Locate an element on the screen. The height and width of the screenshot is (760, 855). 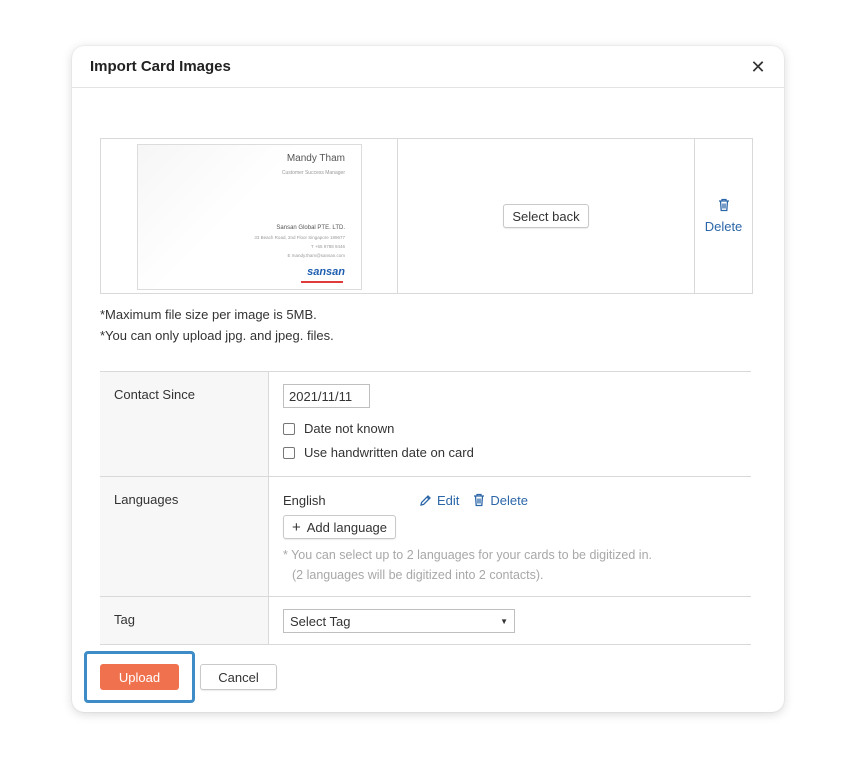
date-not-known-checkbox is located at coordinates (289, 428).